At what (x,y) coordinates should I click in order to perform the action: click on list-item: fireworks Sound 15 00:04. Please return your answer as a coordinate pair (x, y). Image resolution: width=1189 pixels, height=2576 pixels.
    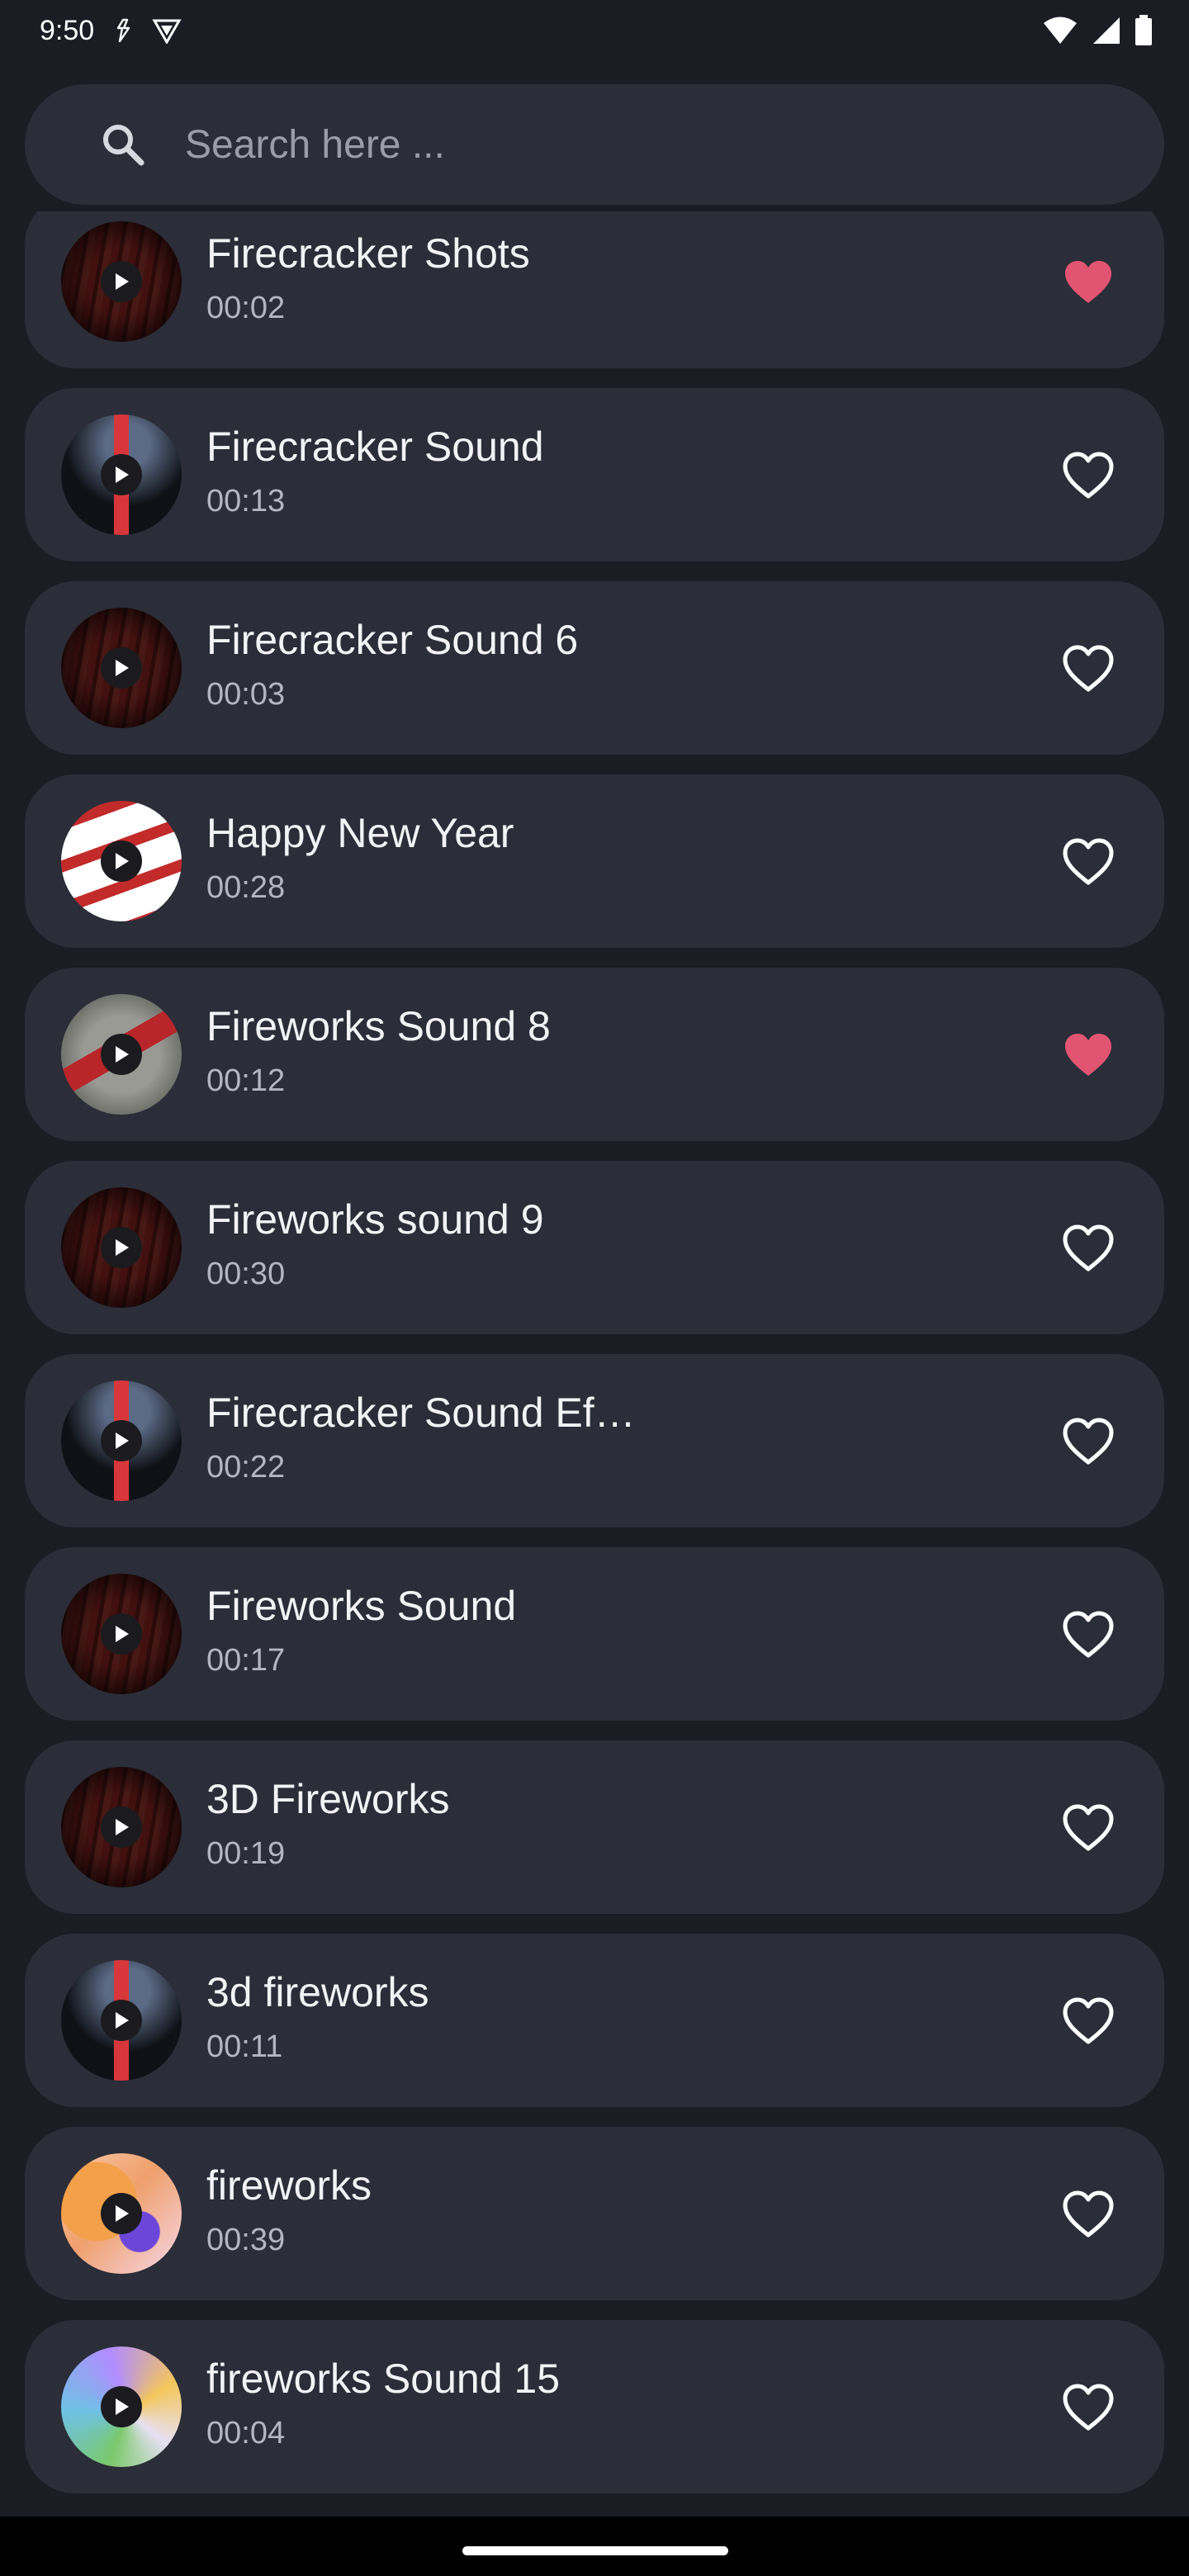
    Looking at the image, I should click on (594, 2406).